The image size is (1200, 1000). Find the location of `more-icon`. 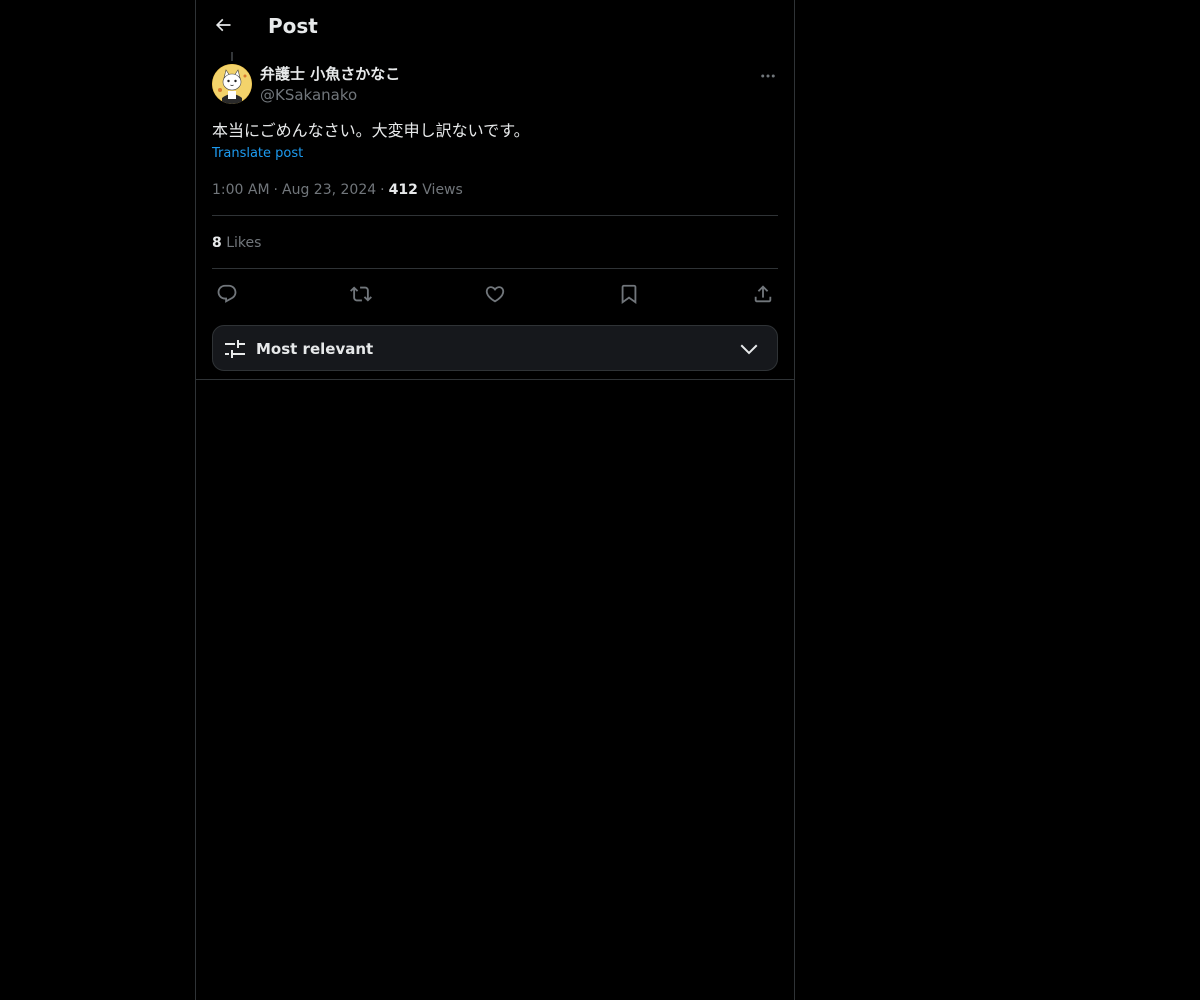

more-icon is located at coordinates (768, 76).